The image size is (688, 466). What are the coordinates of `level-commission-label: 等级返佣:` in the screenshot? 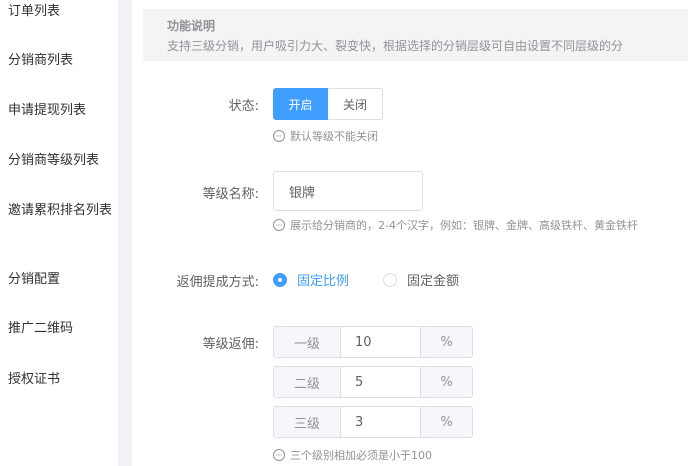 It's located at (230, 344).